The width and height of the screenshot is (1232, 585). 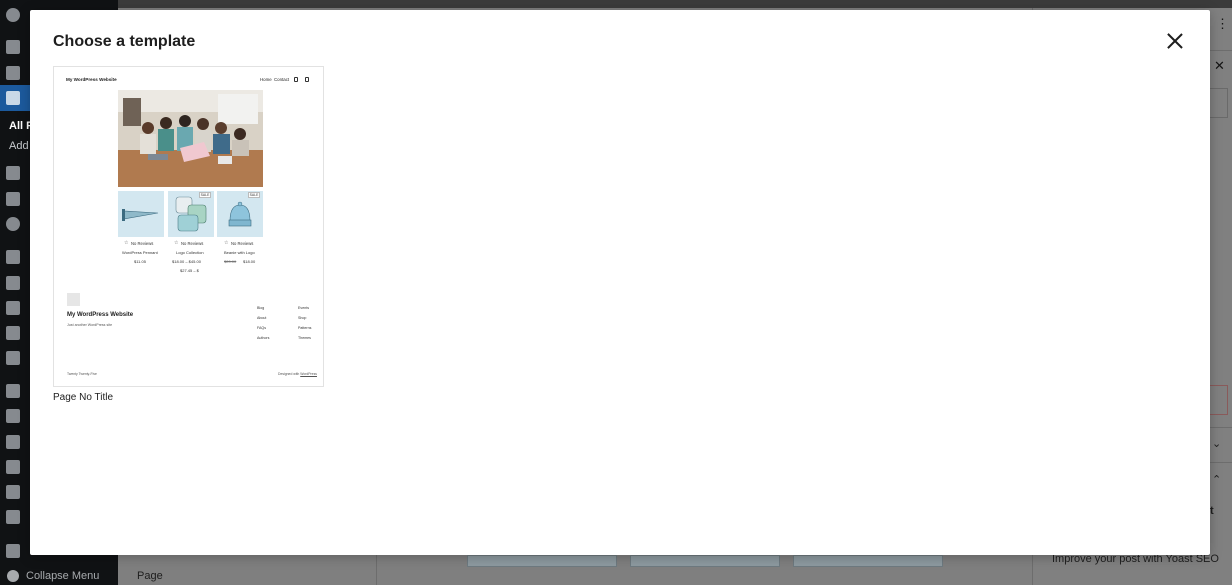 I want to click on custom-icon, so click(x=13, y=517).